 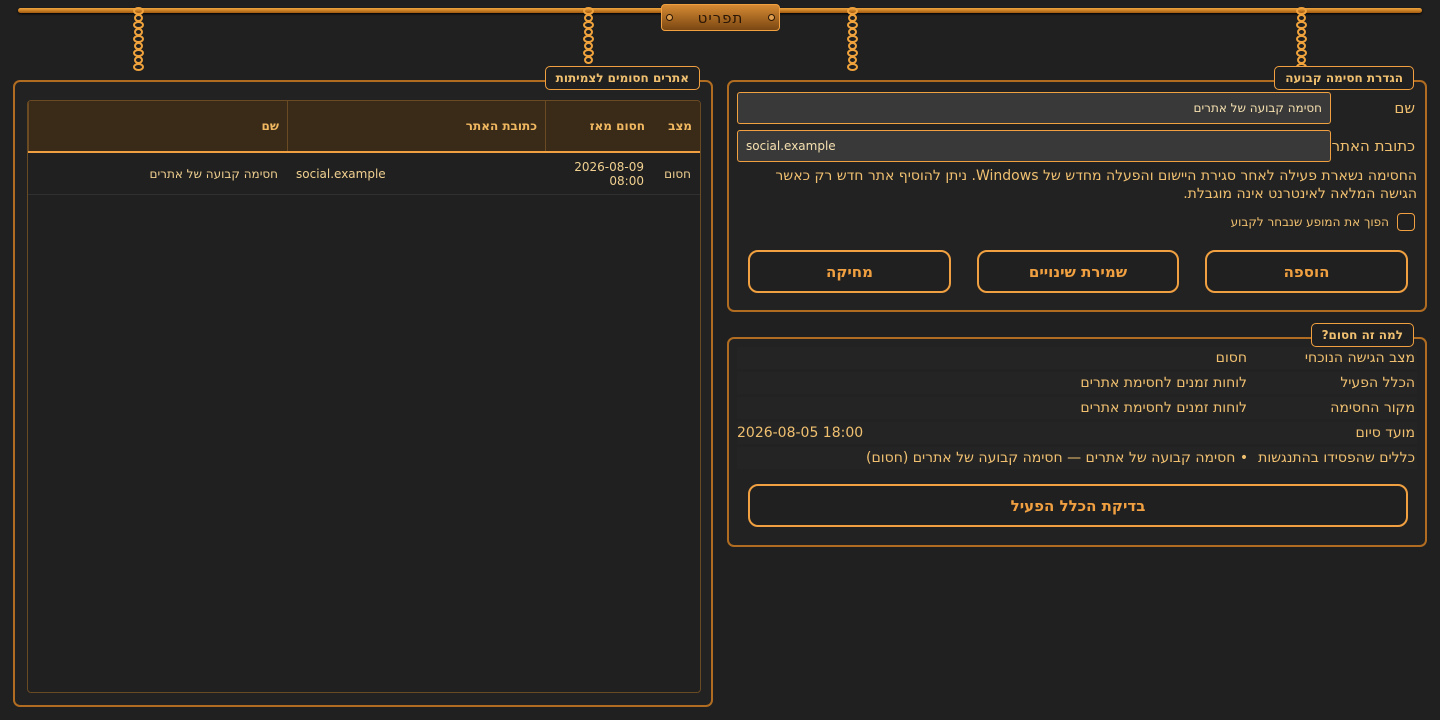 What do you see at coordinates (800, 433) in the screenshot?
I see `end-time-value: 2026-08-05 18:00` at bounding box center [800, 433].